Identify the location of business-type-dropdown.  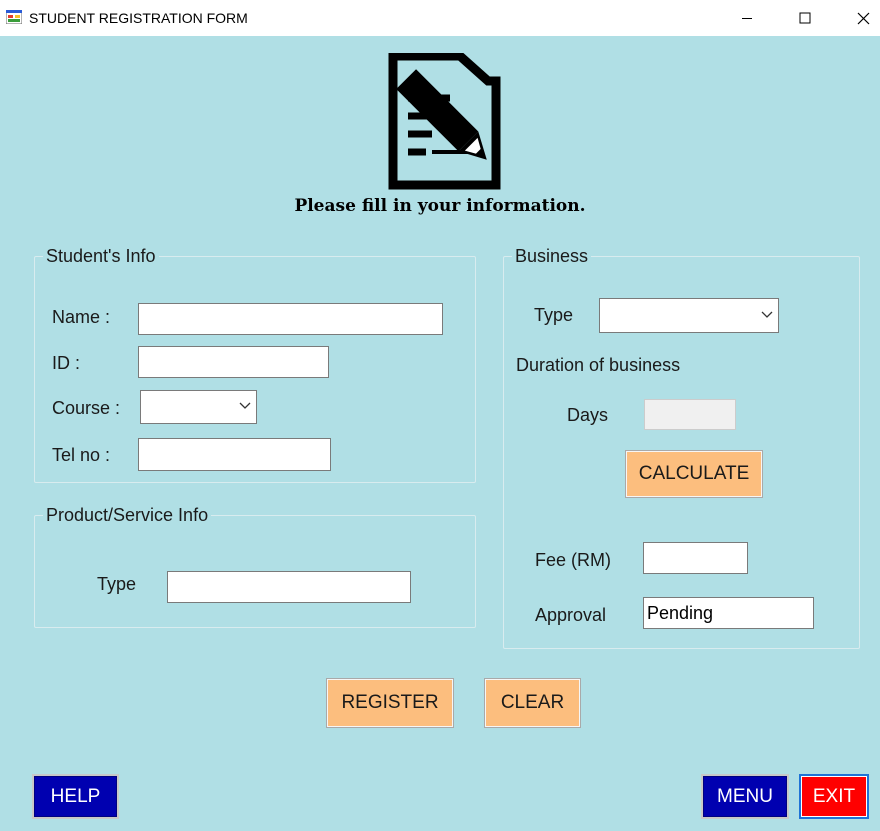
(689, 315).